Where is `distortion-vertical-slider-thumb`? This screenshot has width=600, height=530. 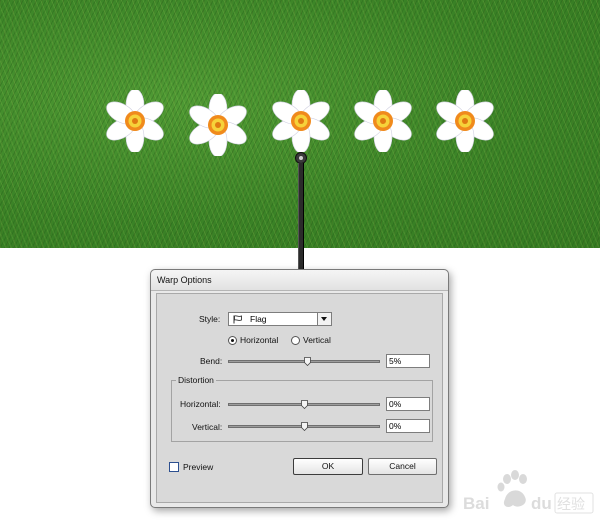 distortion-vertical-slider-thumb is located at coordinates (304, 426).